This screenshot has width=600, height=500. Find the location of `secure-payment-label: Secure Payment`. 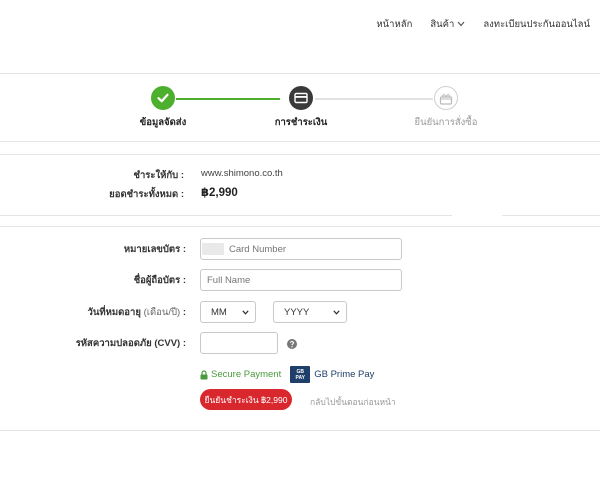

secure-payment-label: Secure Payment is located at coordinates (246, 374).